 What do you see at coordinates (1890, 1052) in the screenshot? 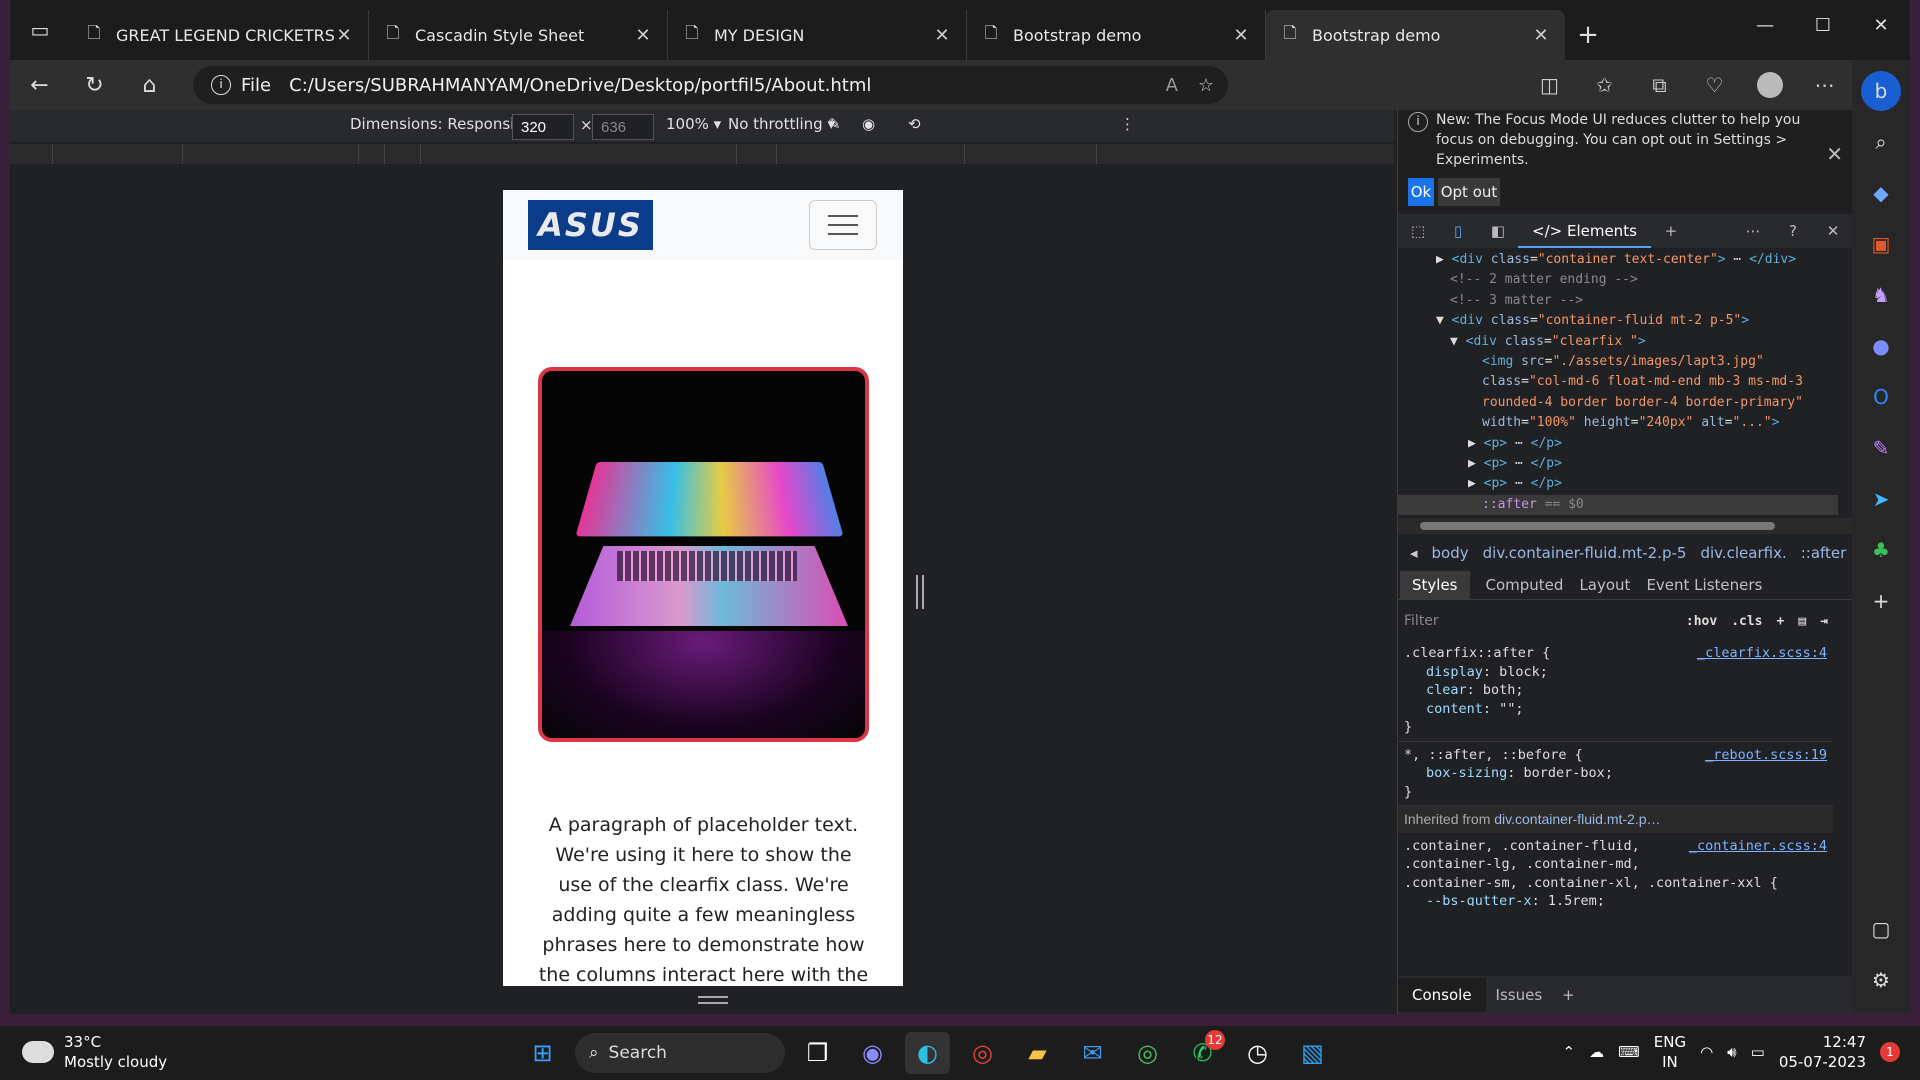
I see `notification-badge: 1` at bounding box center [1890, 1052].